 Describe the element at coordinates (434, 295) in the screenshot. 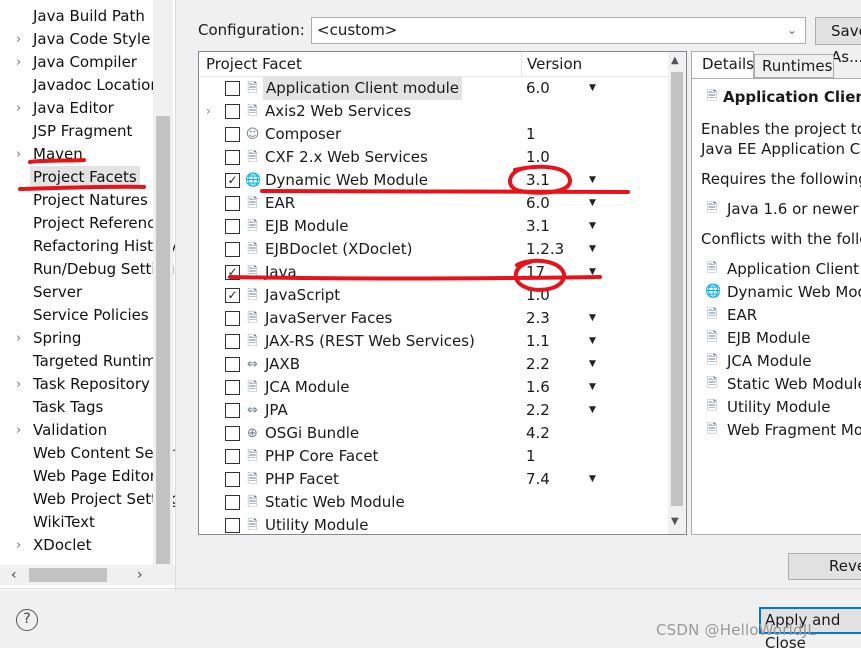

I see `facet-row: ✓ 🗎 JavaScript 1.0` at that location.